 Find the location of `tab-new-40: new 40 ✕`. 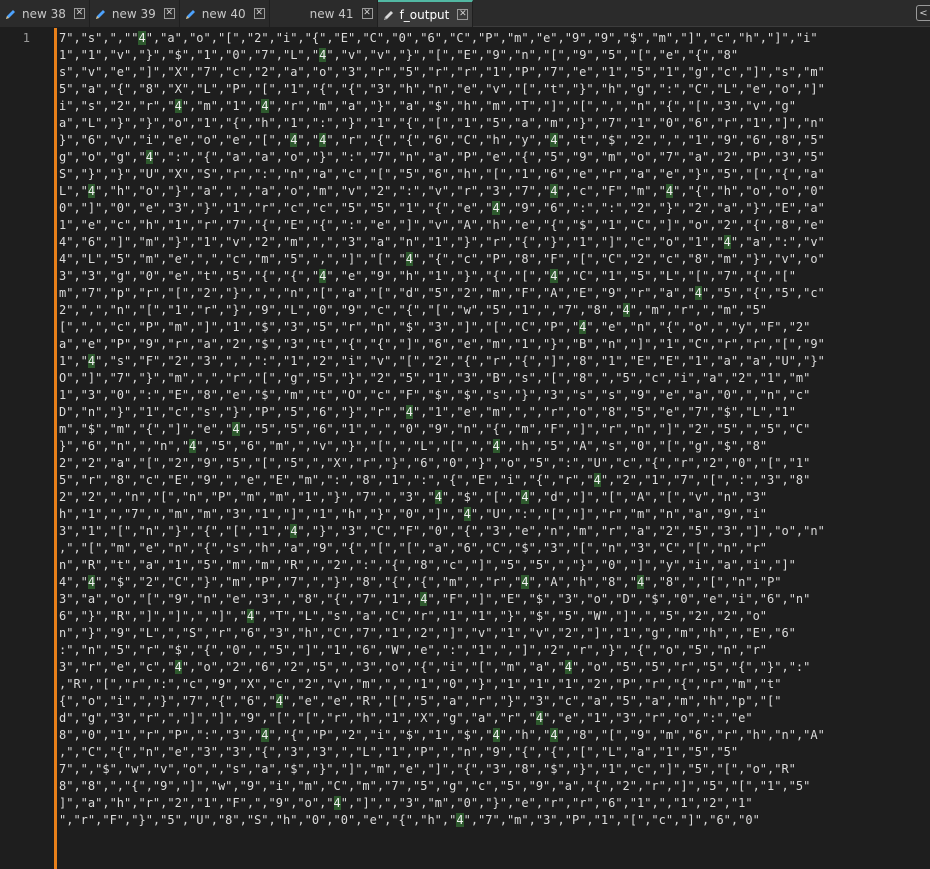

tab-new-40: new 40 ✕ is located at coordinates (224, 13).